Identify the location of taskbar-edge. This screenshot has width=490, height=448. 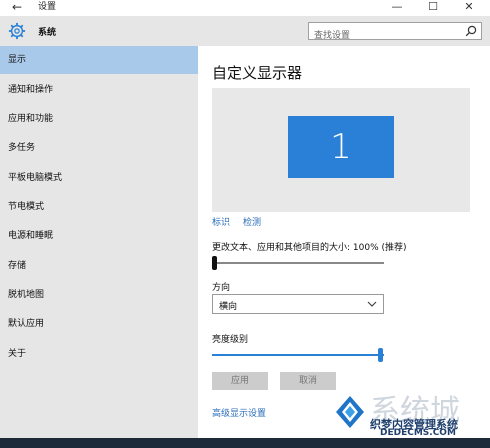
(245, 443).